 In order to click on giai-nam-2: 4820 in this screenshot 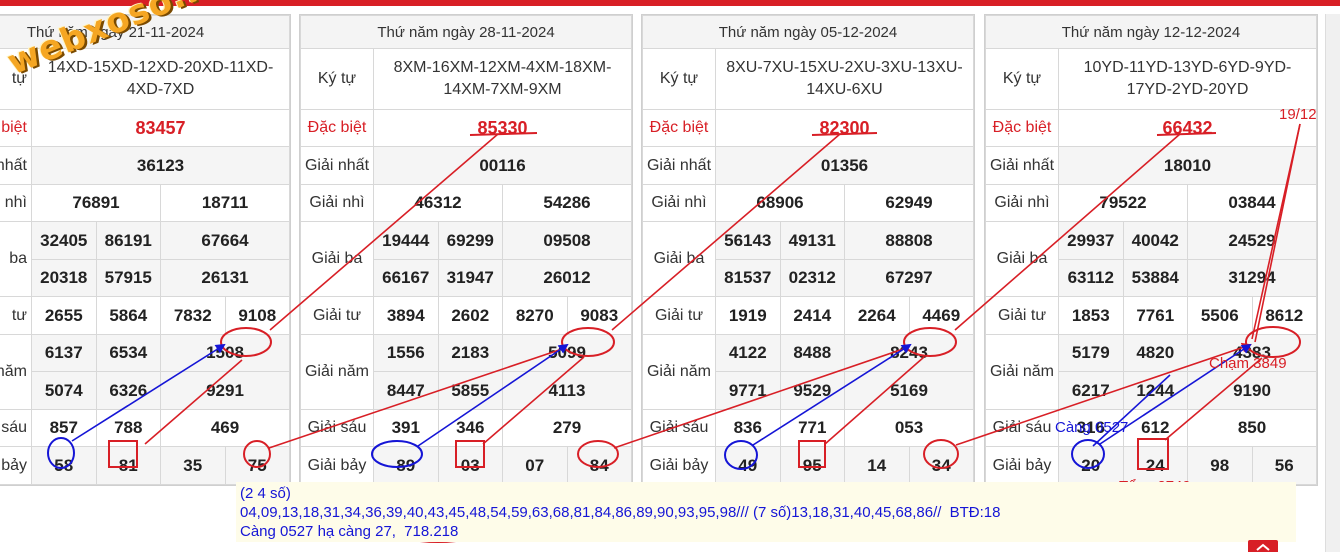, I will do `click(1155, 353)`.